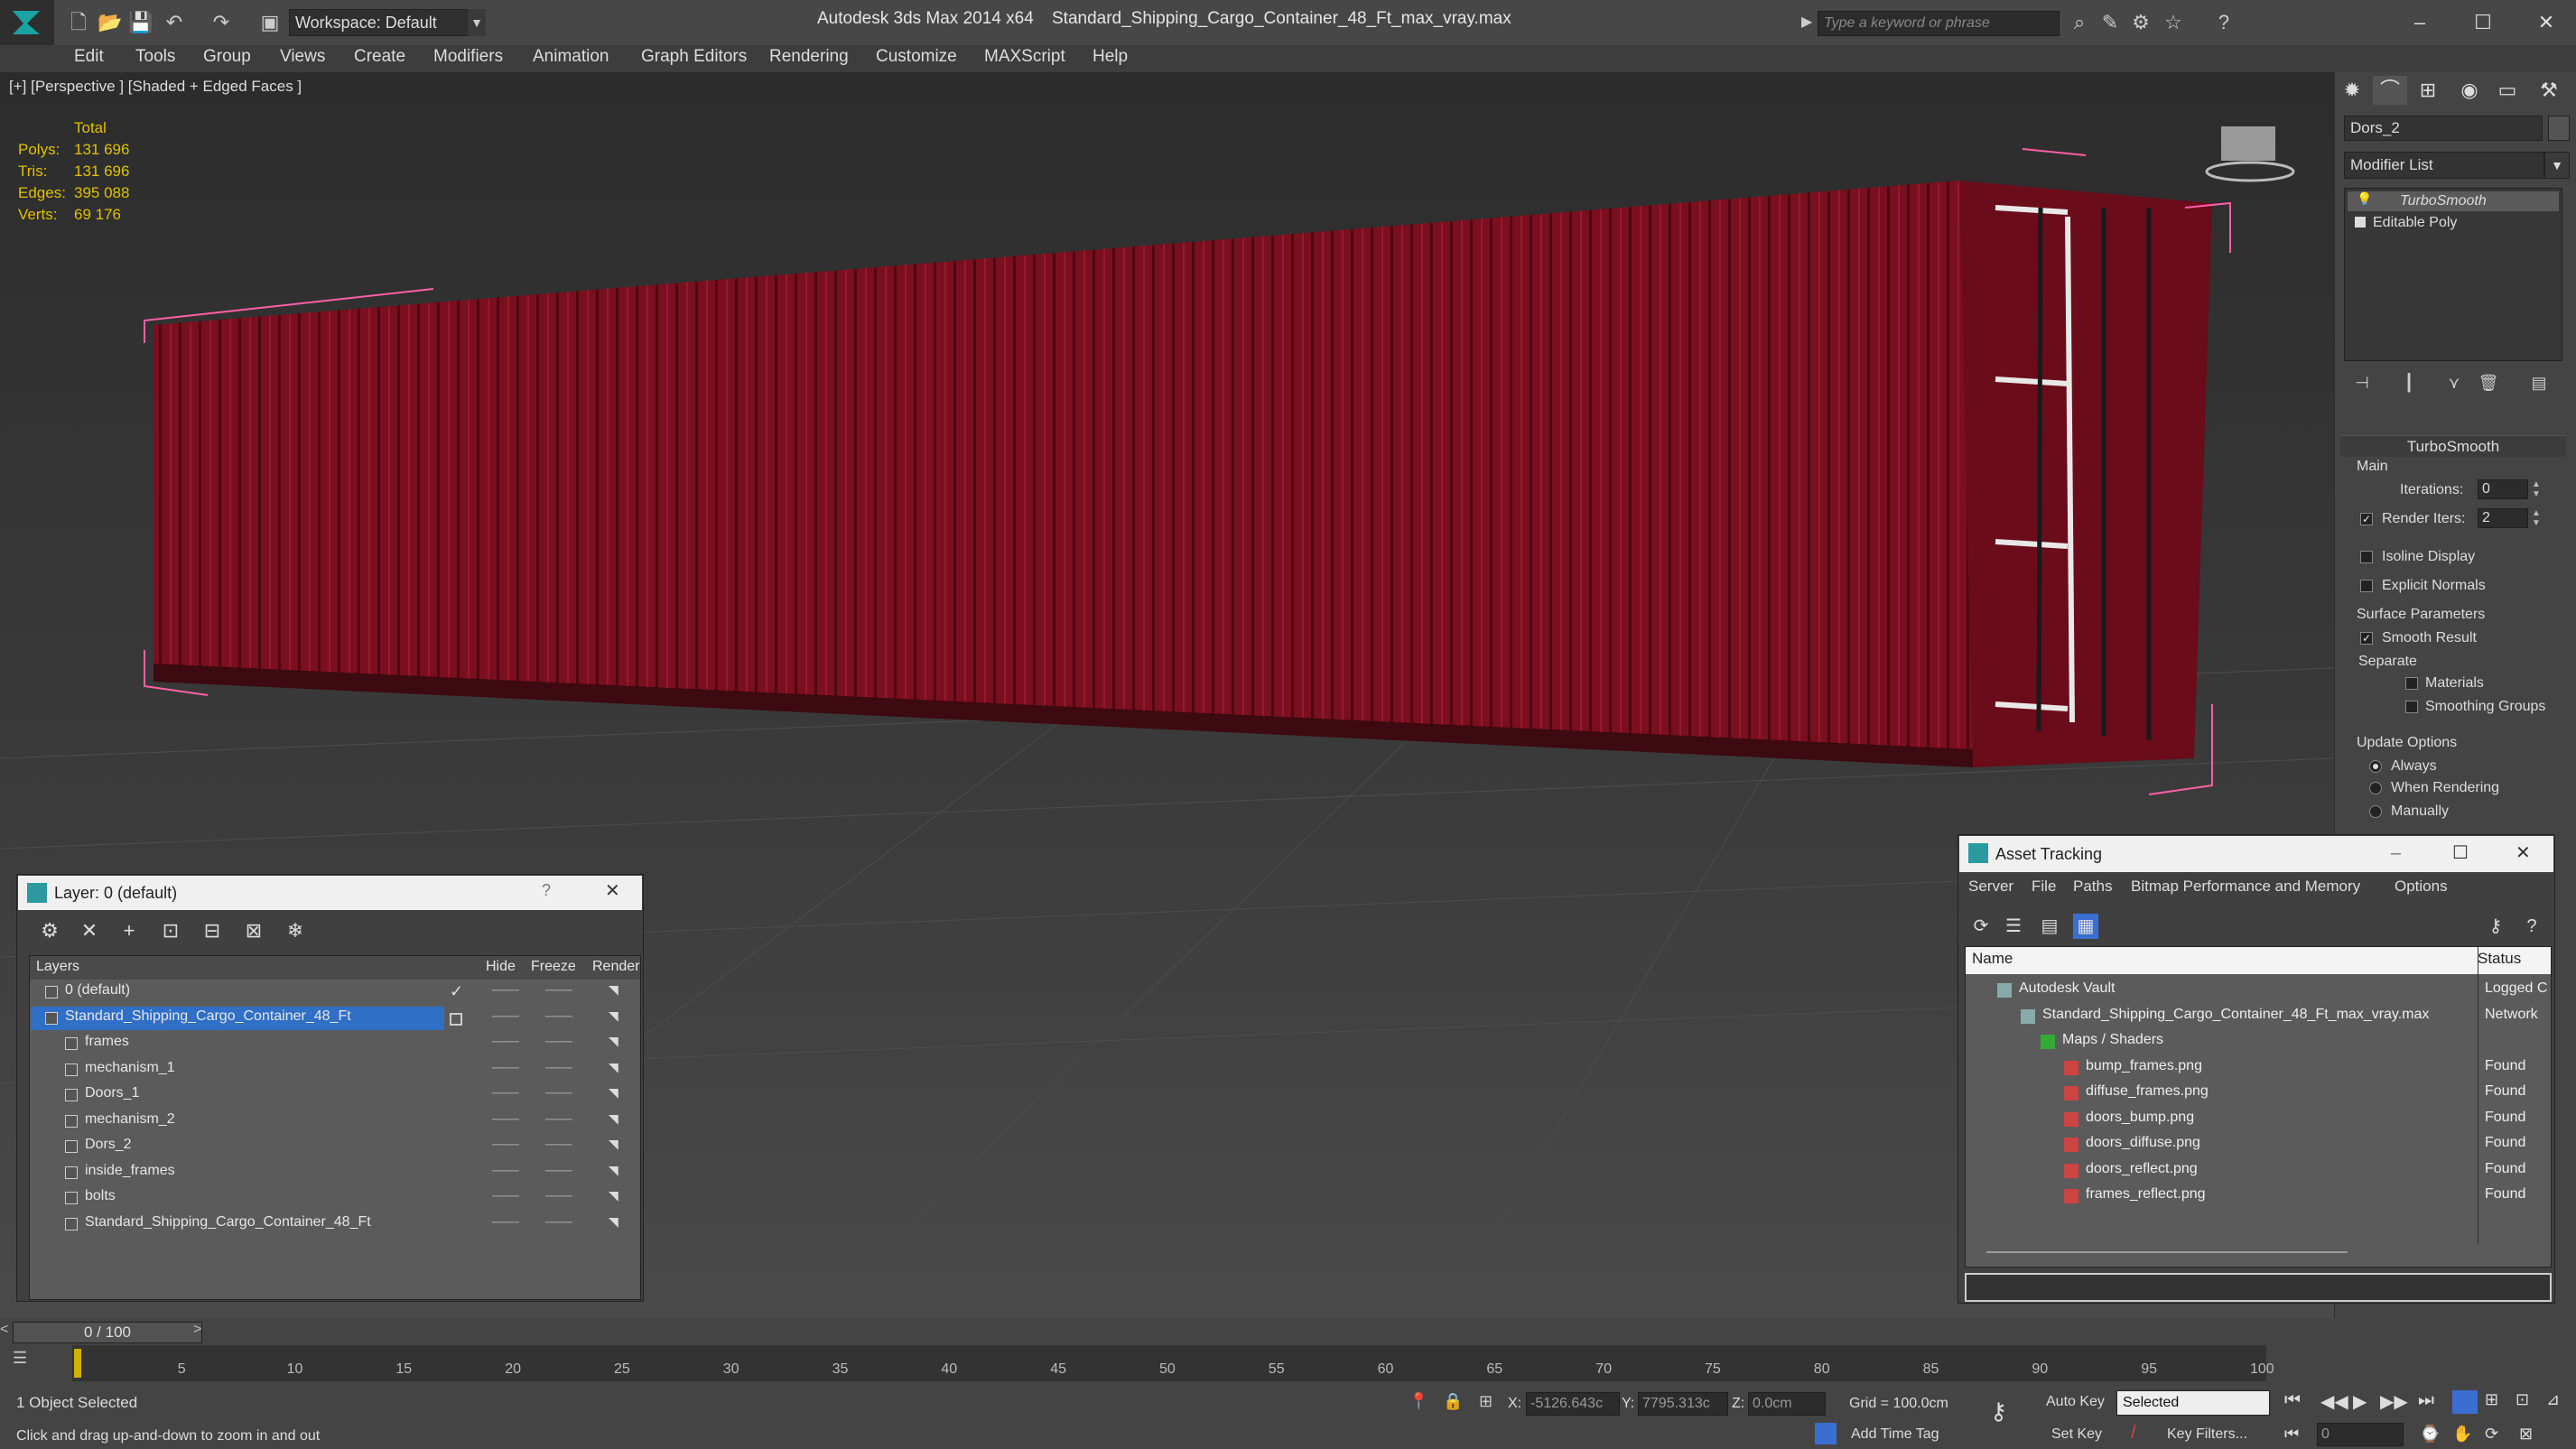 The width and height of the screenshot is (2576, 1449). Describe the element at coordinates (112, 1093) in the screenshot. I see `layer-row-label: Doors_1` at that location.